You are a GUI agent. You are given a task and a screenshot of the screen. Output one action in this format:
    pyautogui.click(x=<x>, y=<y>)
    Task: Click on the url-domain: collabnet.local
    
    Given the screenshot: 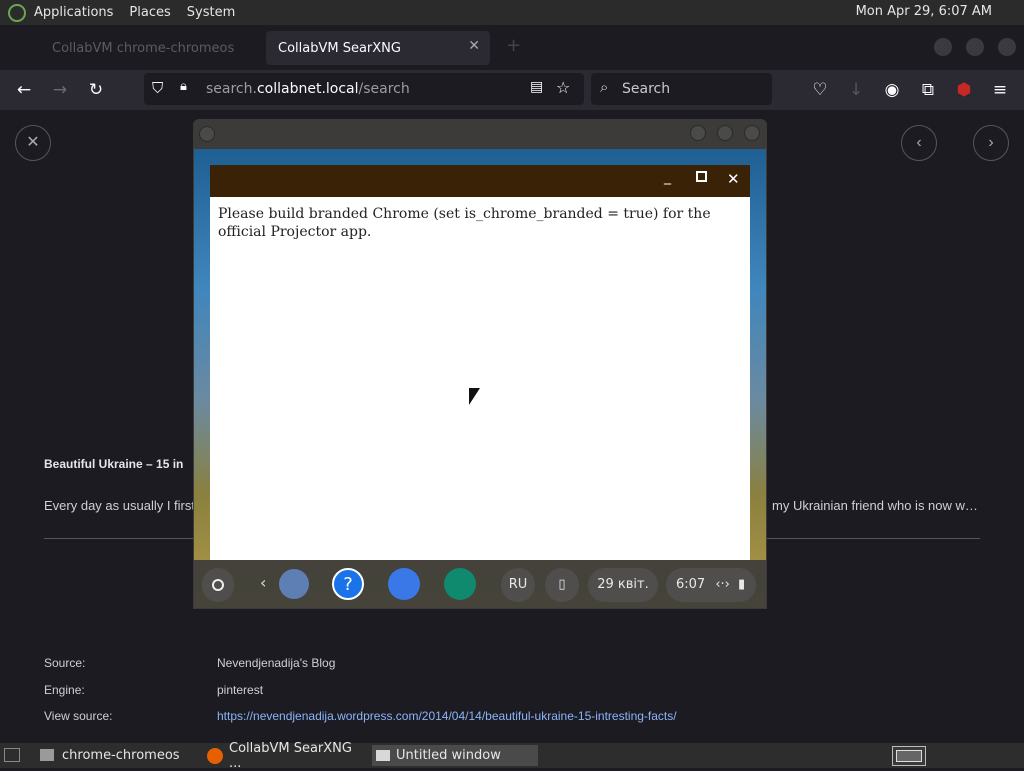 What is the action you would take?
    pyautogui.click(x=307, y=89)
    